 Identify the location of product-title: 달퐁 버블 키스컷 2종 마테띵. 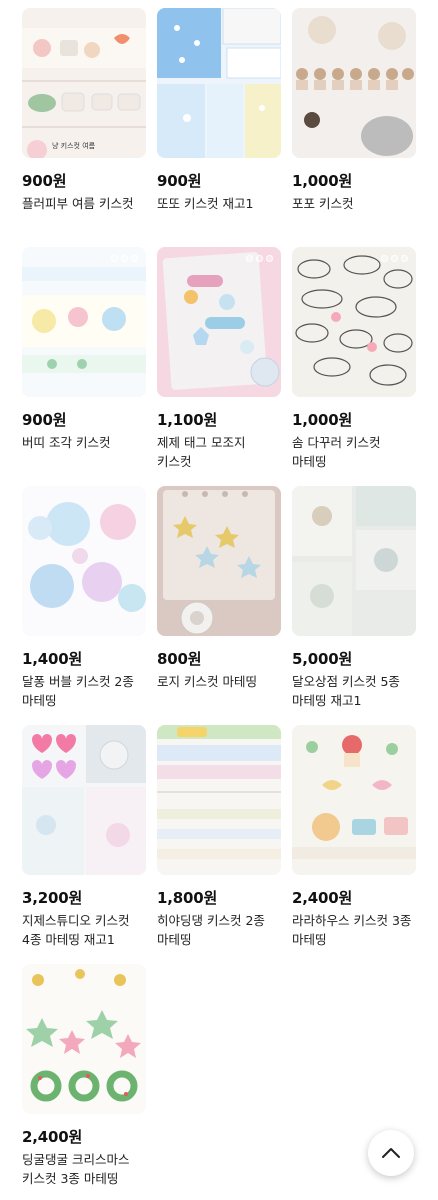
(78, 691).